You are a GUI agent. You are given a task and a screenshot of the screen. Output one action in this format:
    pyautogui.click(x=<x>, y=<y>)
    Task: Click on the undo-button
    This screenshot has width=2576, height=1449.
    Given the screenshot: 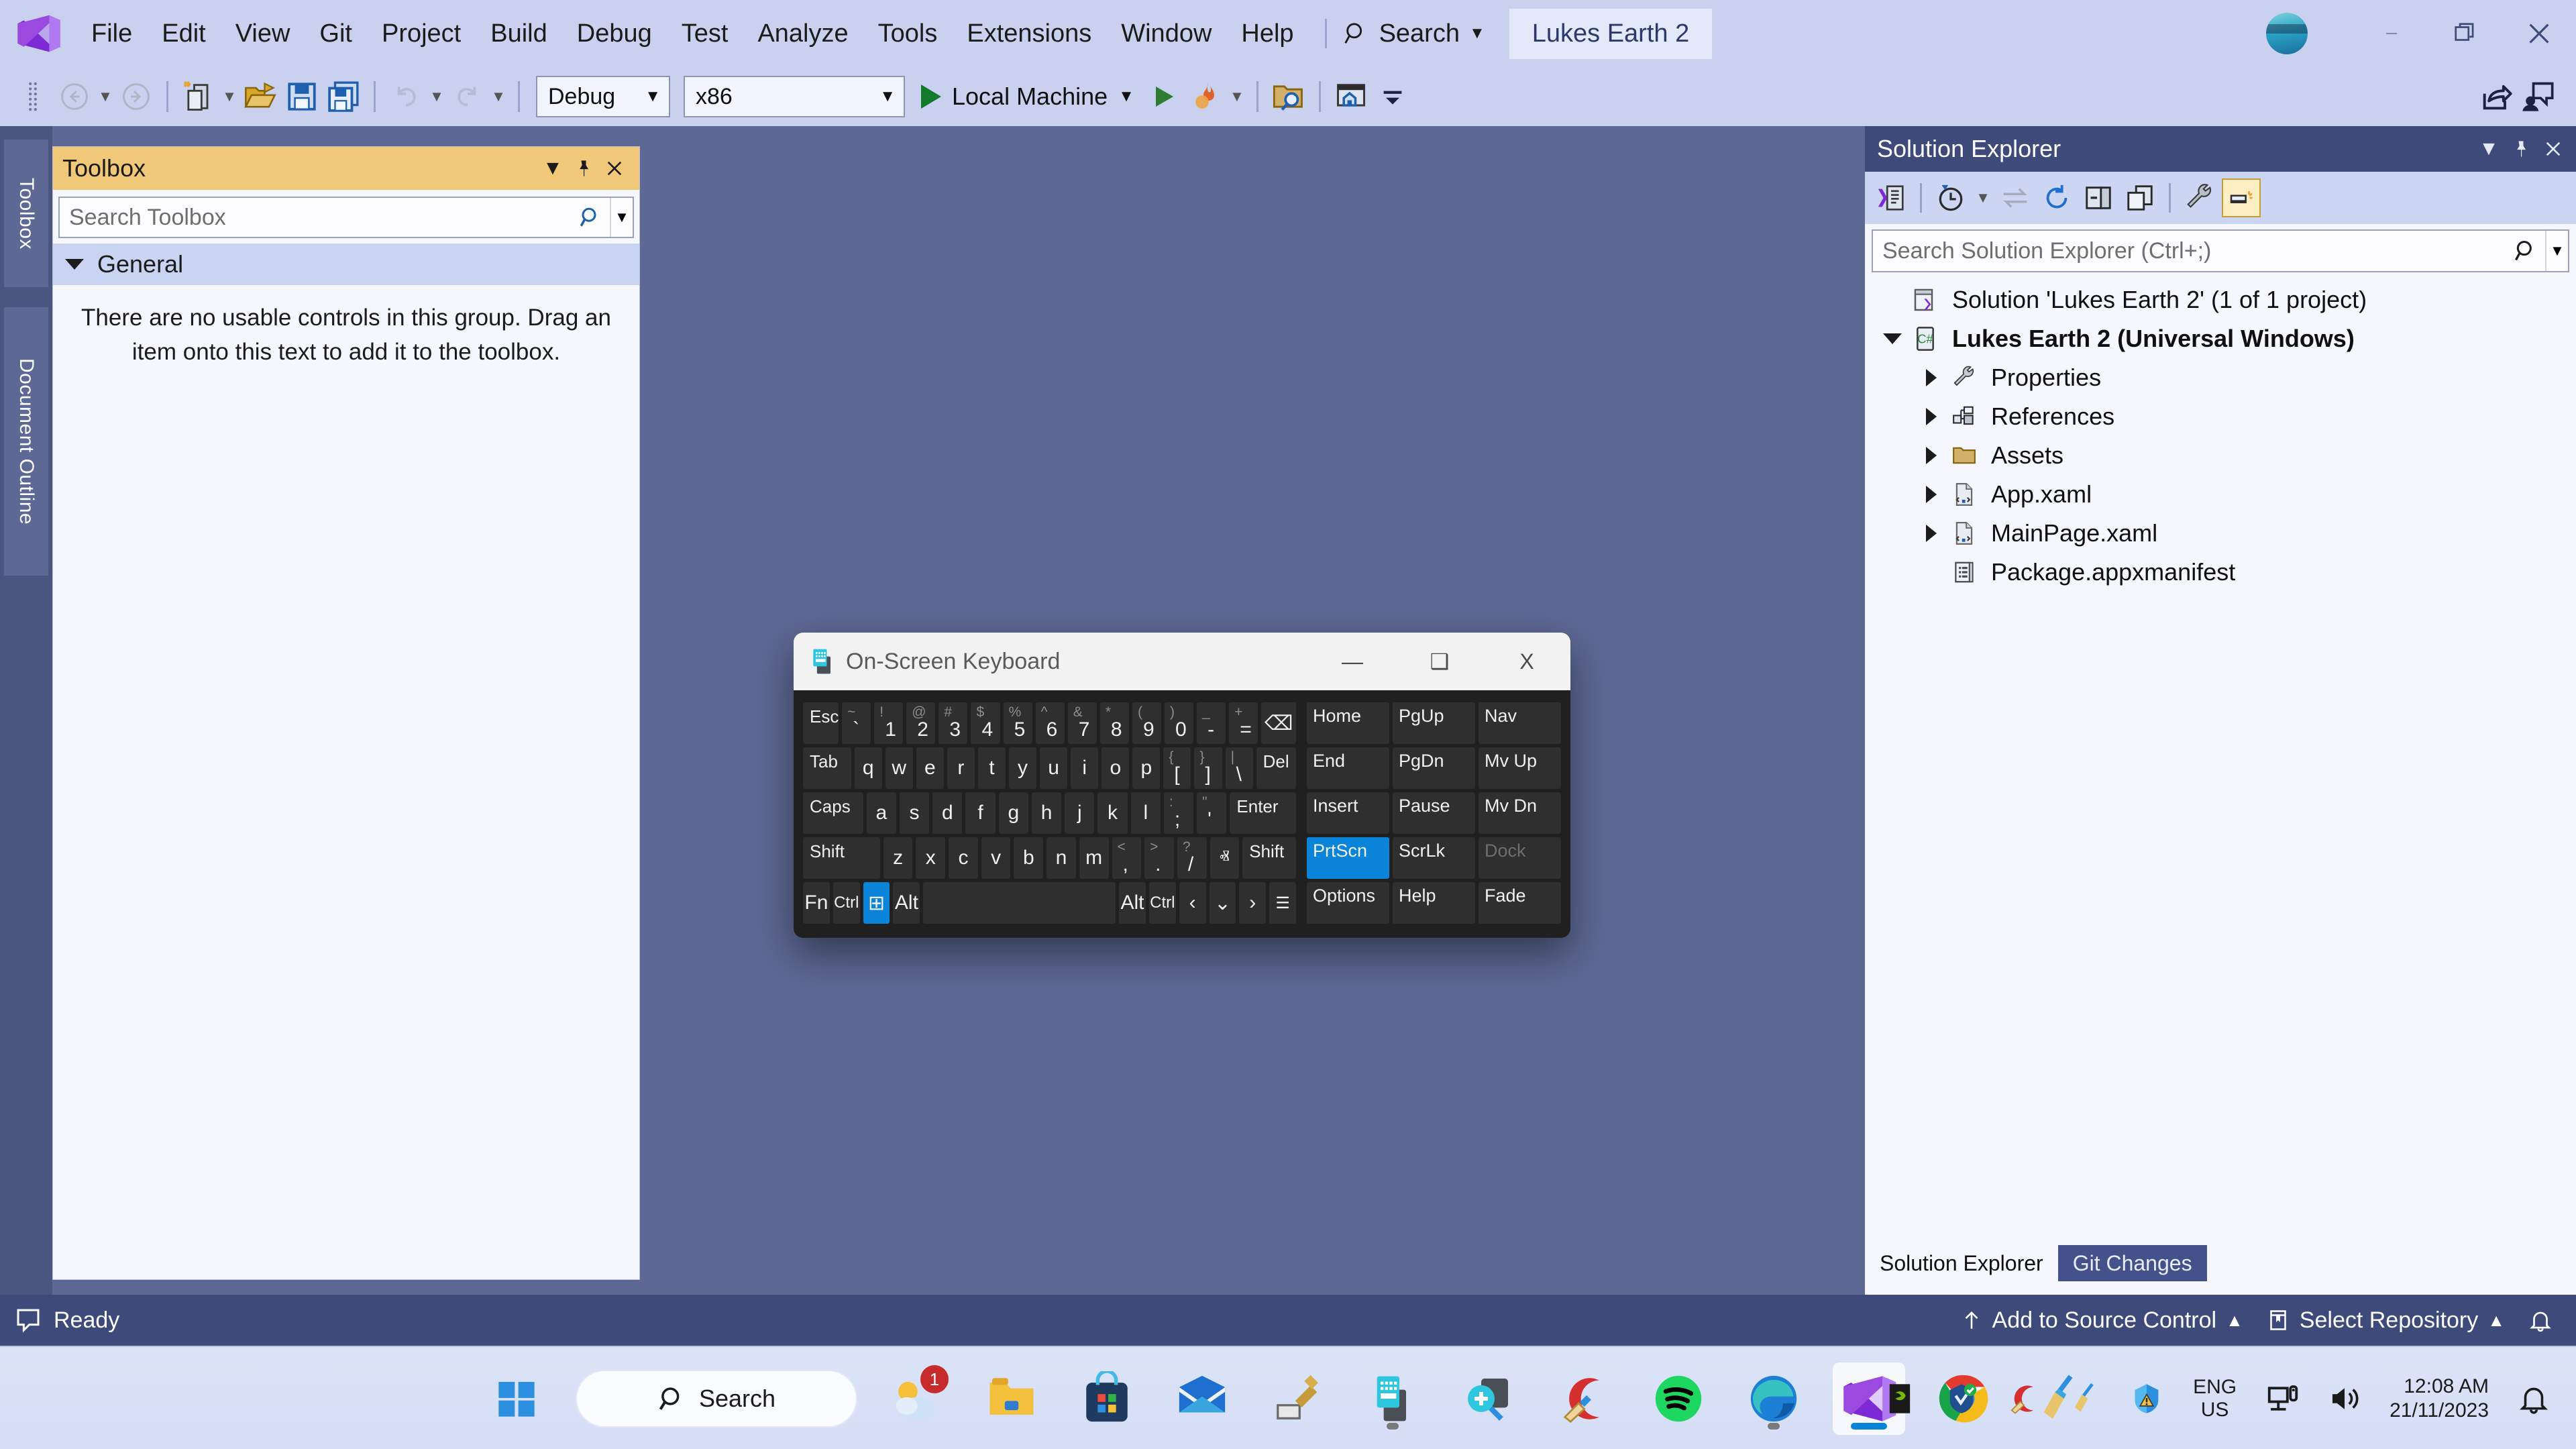 What is the action you would take?
    pyautogui.click(x=406, y=96)
    